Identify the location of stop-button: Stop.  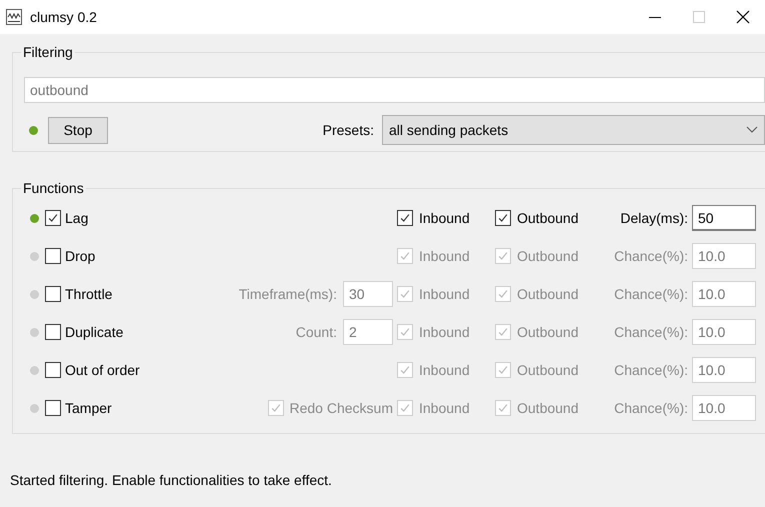
(78, 130).